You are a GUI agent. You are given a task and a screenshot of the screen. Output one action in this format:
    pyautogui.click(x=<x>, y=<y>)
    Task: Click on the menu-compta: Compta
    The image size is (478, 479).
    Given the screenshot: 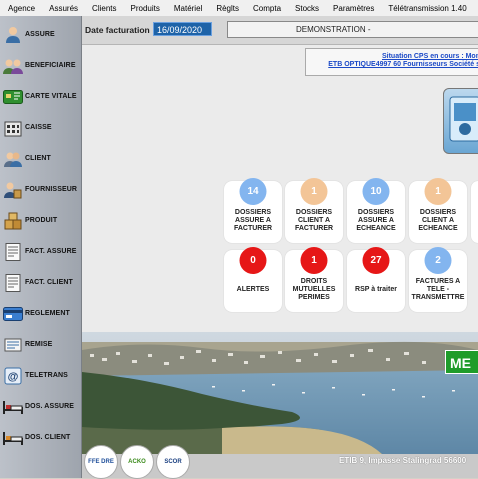 What is the action you would take?
    pyautogui.click(x=267, y=8)
    